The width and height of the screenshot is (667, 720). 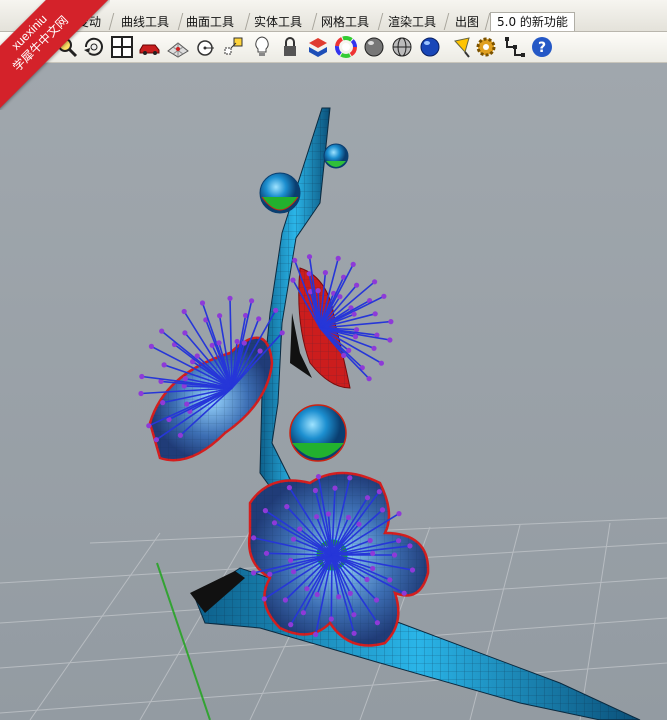 I want to click on tab-render-tools: 渲染工具, so click(x=412, y=22).